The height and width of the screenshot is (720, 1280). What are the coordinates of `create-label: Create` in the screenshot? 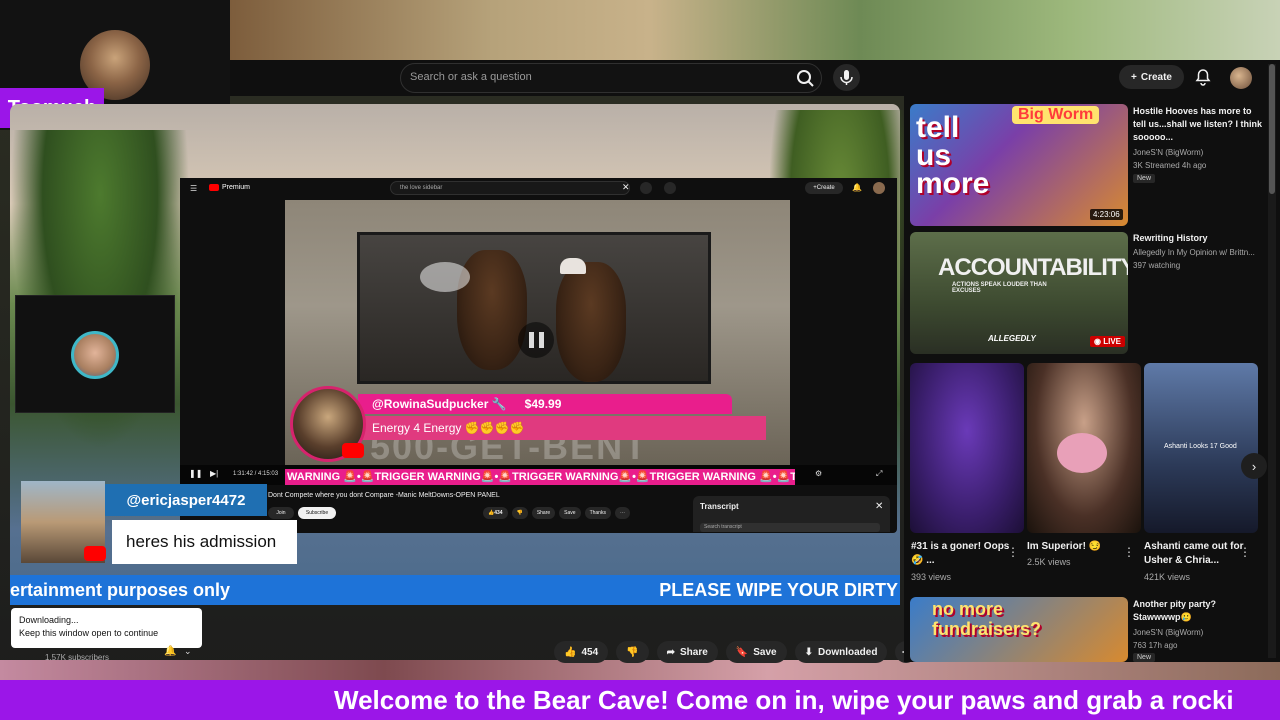 It's located at (1156, 77).